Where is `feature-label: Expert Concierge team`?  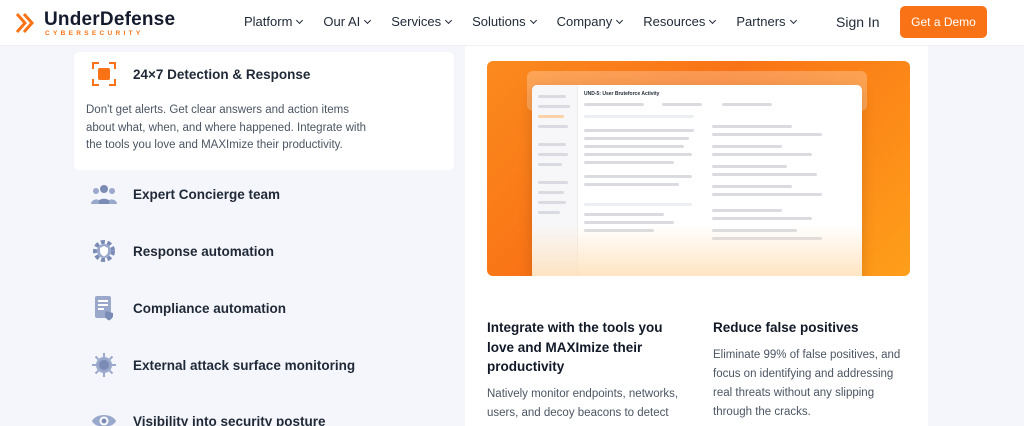
feature-label: Expert Concierge team is located at coordinates (207, 194).